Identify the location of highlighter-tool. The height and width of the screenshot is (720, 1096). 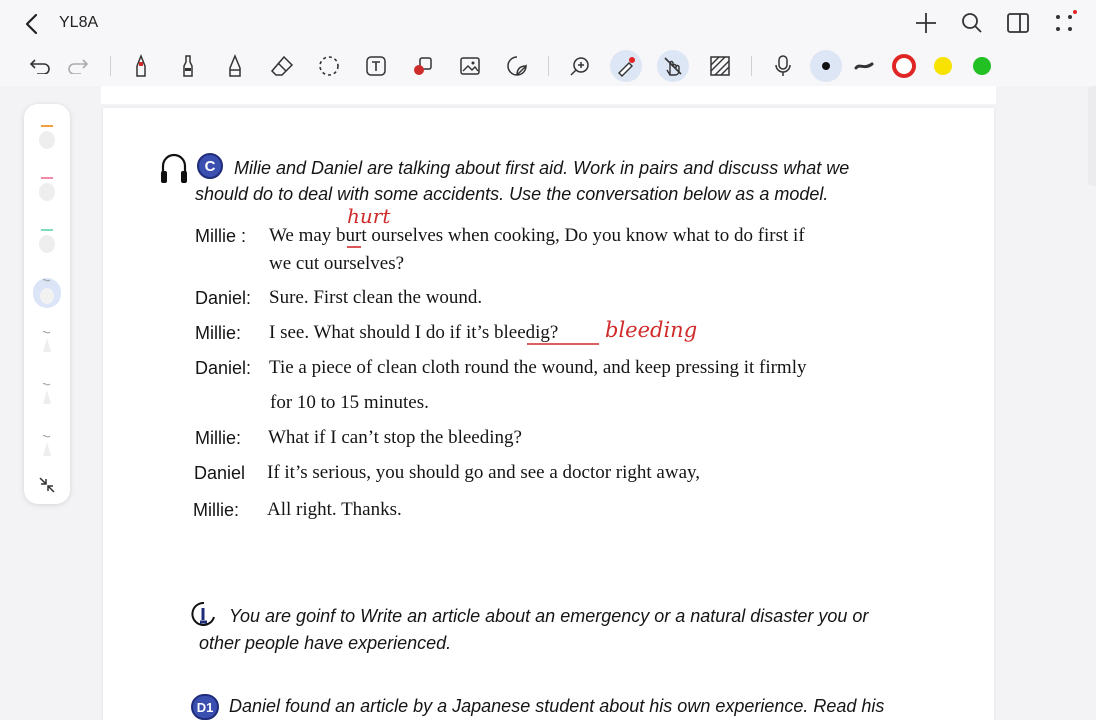
(235, 66).